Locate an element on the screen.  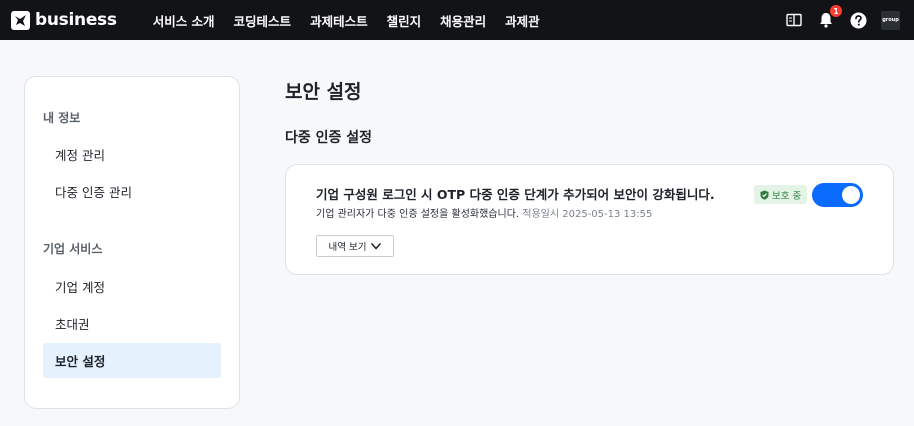
status-badge-label: 보호 중 is located at coordinates (787, 196).